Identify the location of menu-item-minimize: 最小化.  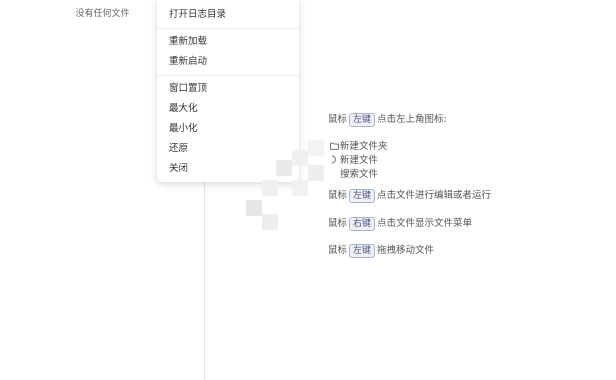
(183, 129).